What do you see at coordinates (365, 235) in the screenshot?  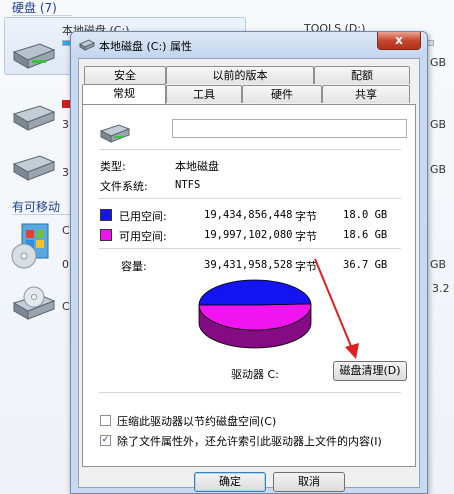 I see `free-space-gb: 18.6 GB` at bounding box center [365, 235].